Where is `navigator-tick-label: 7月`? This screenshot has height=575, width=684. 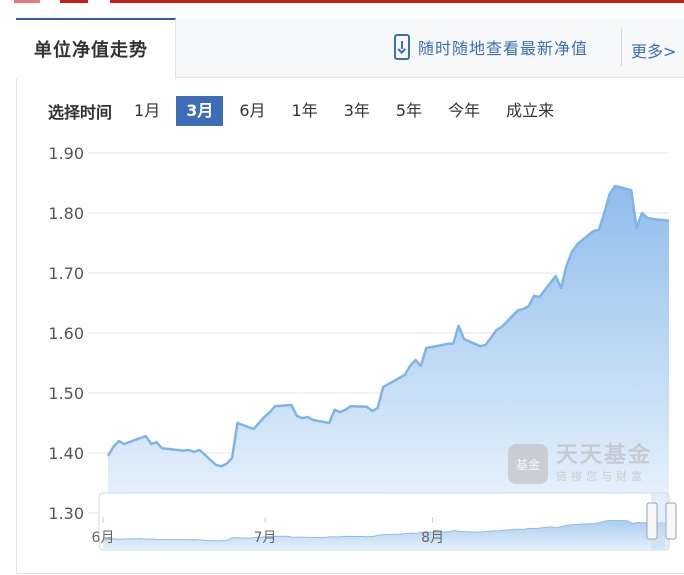 navigator-tick-label: 7月 is located at coordinates (265, 538).